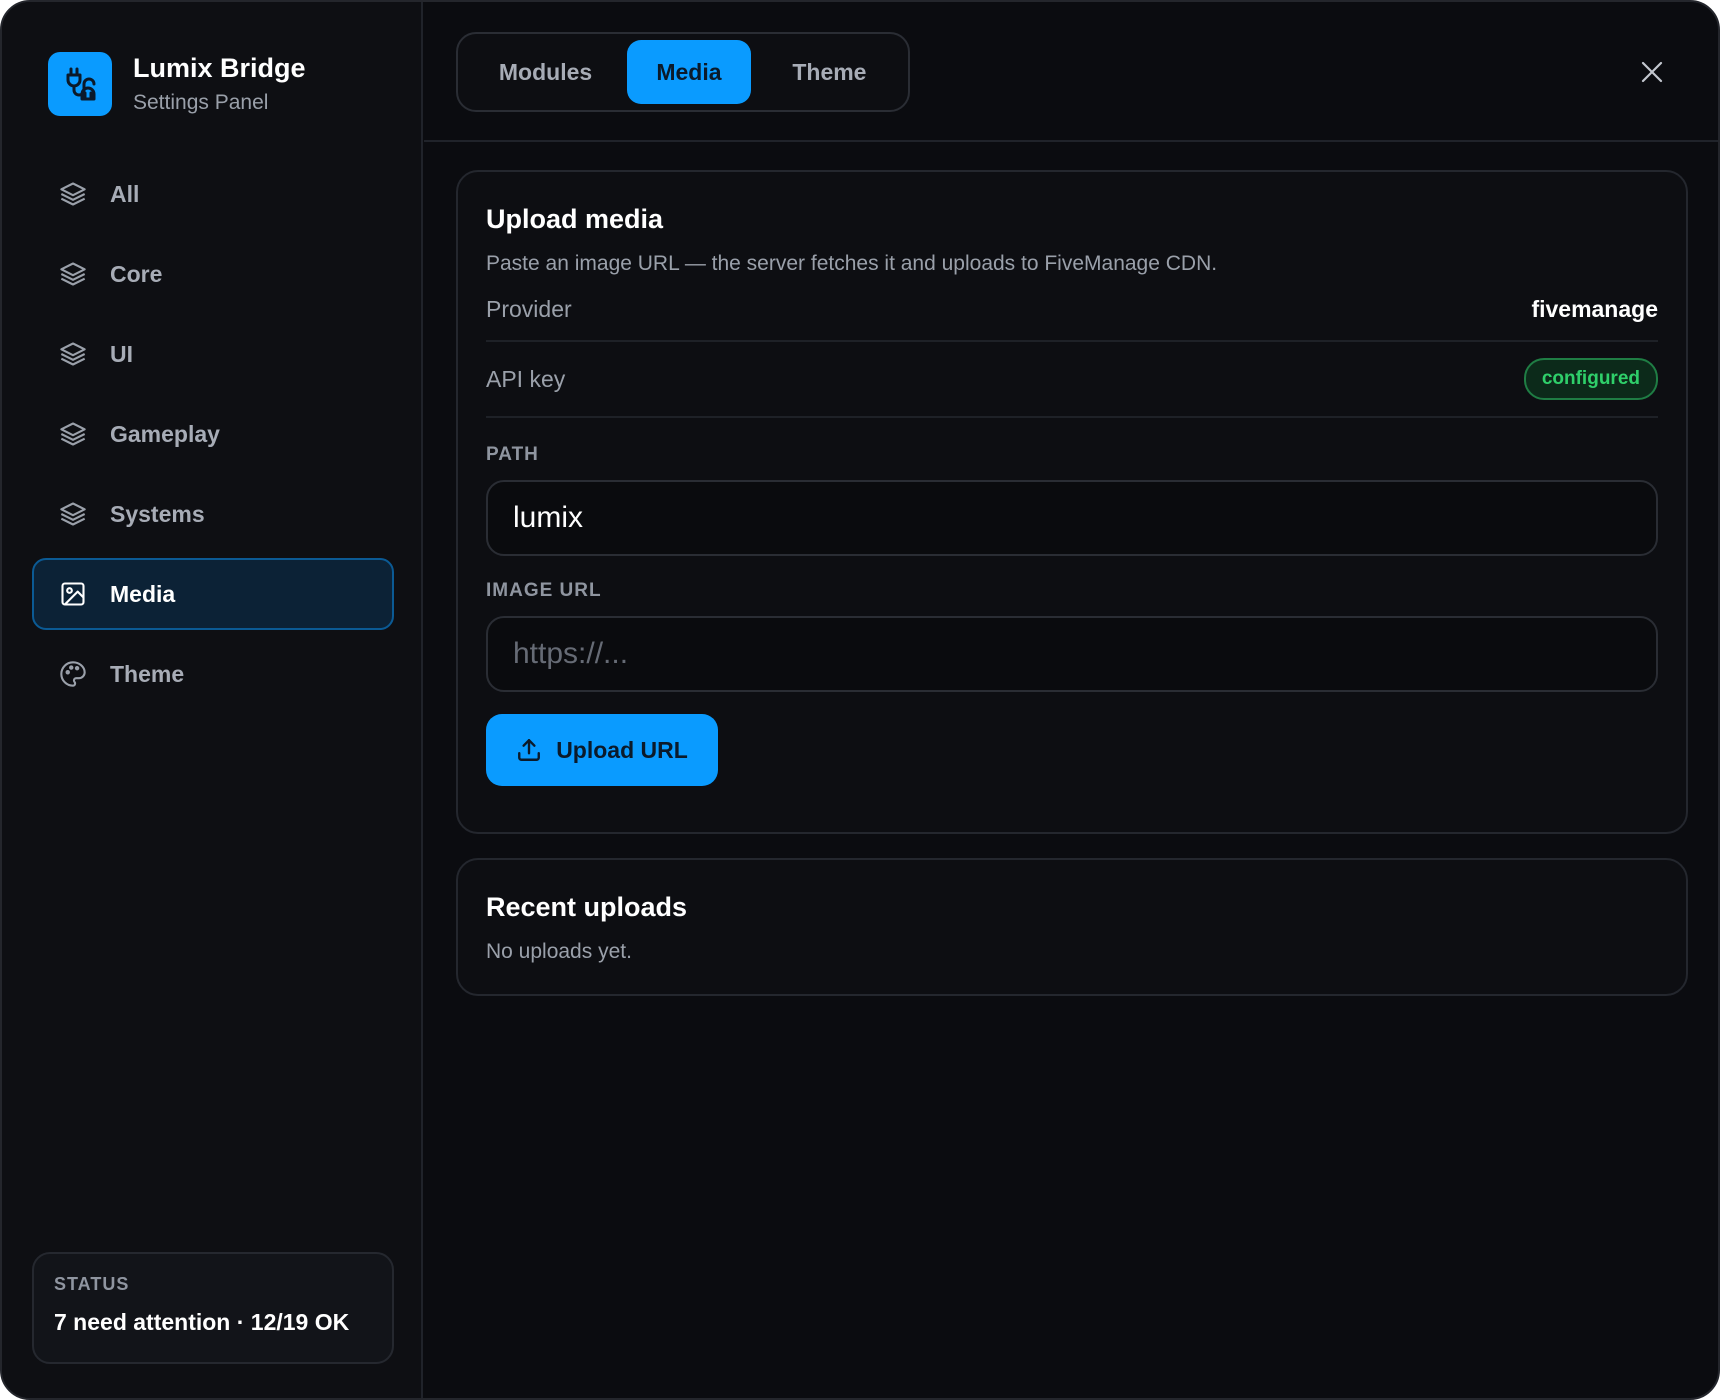 The width and height of the screenshot is (1720, 1400). What do you see at coordinates (622, 749) in the screenshot?
I see `upload-button-label: Upload URL` at bounding box center [622, 749].